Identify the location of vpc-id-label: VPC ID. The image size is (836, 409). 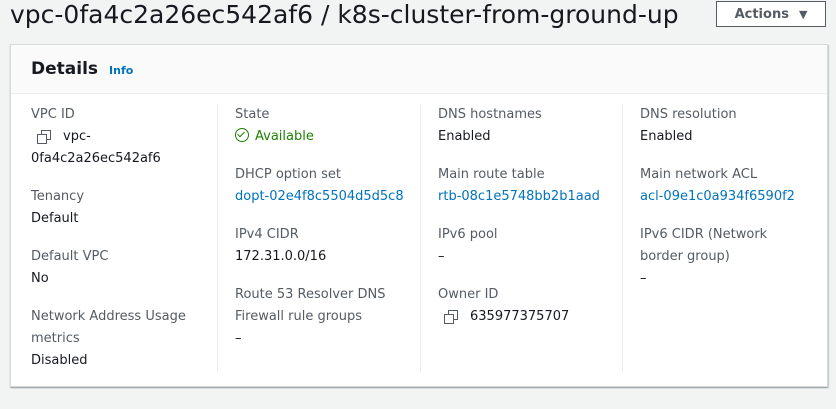
(53, 114).